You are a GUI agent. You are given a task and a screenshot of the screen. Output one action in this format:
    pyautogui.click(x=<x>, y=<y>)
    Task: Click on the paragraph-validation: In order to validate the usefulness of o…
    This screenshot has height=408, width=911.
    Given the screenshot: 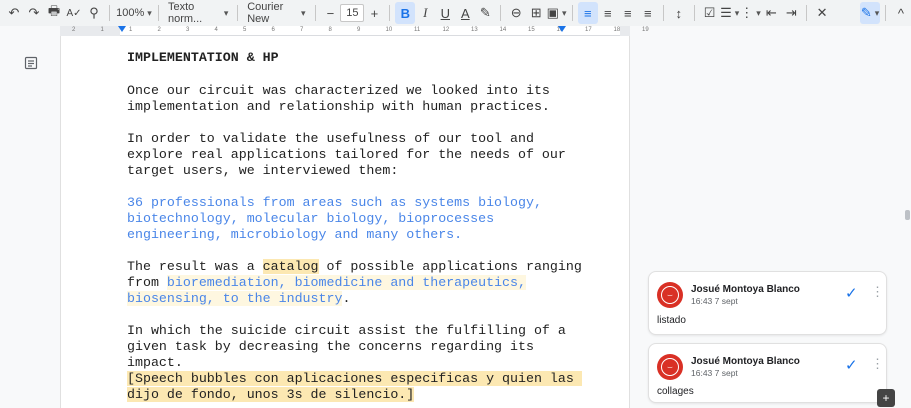 What is the action you would take?
    pyautogui.click(x=350, y=154)
    